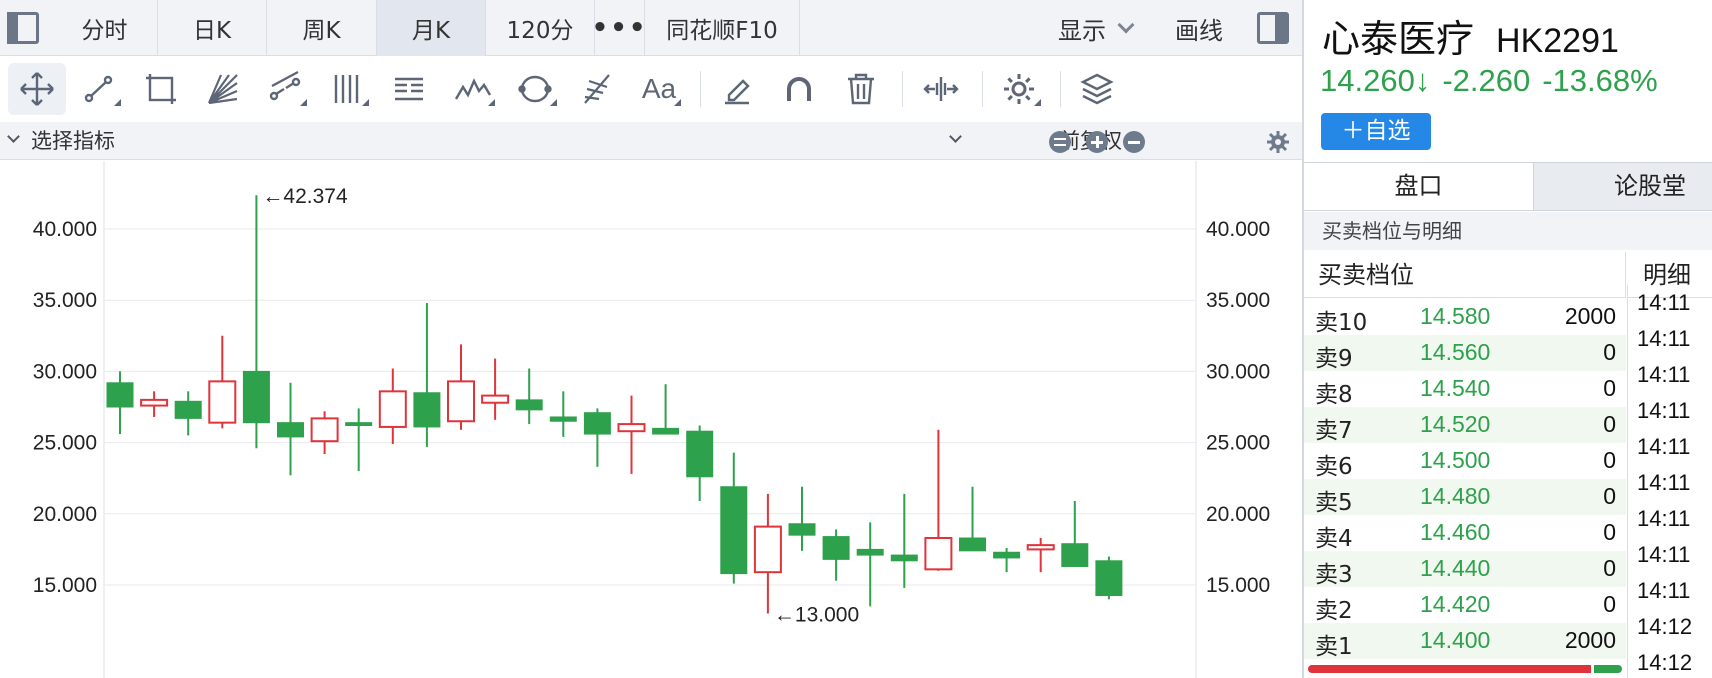 This screenshot has width=1712, height=678. I want to click on zoom-out-icon, so click(1134, 142).